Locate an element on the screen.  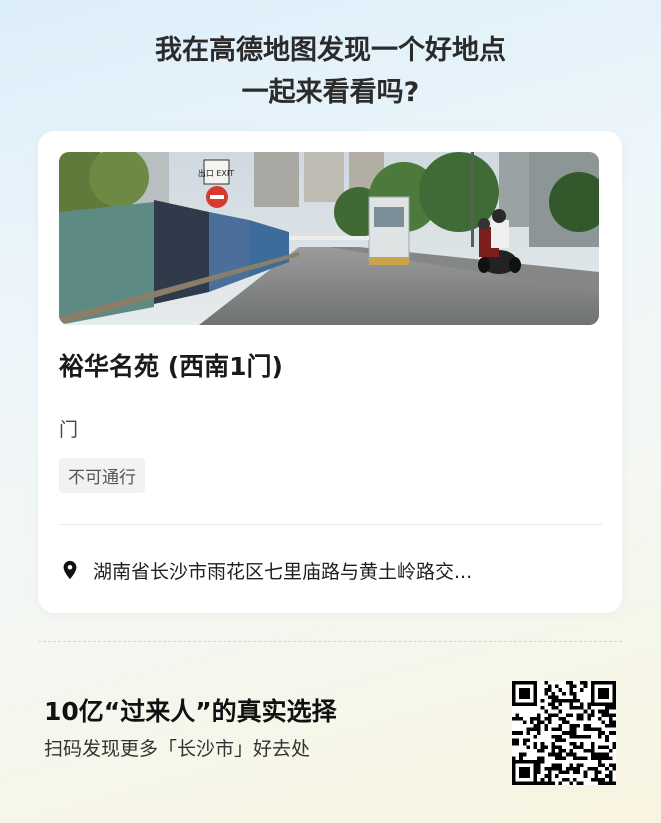
location-pin-icon is located at coordinates (70, 570).